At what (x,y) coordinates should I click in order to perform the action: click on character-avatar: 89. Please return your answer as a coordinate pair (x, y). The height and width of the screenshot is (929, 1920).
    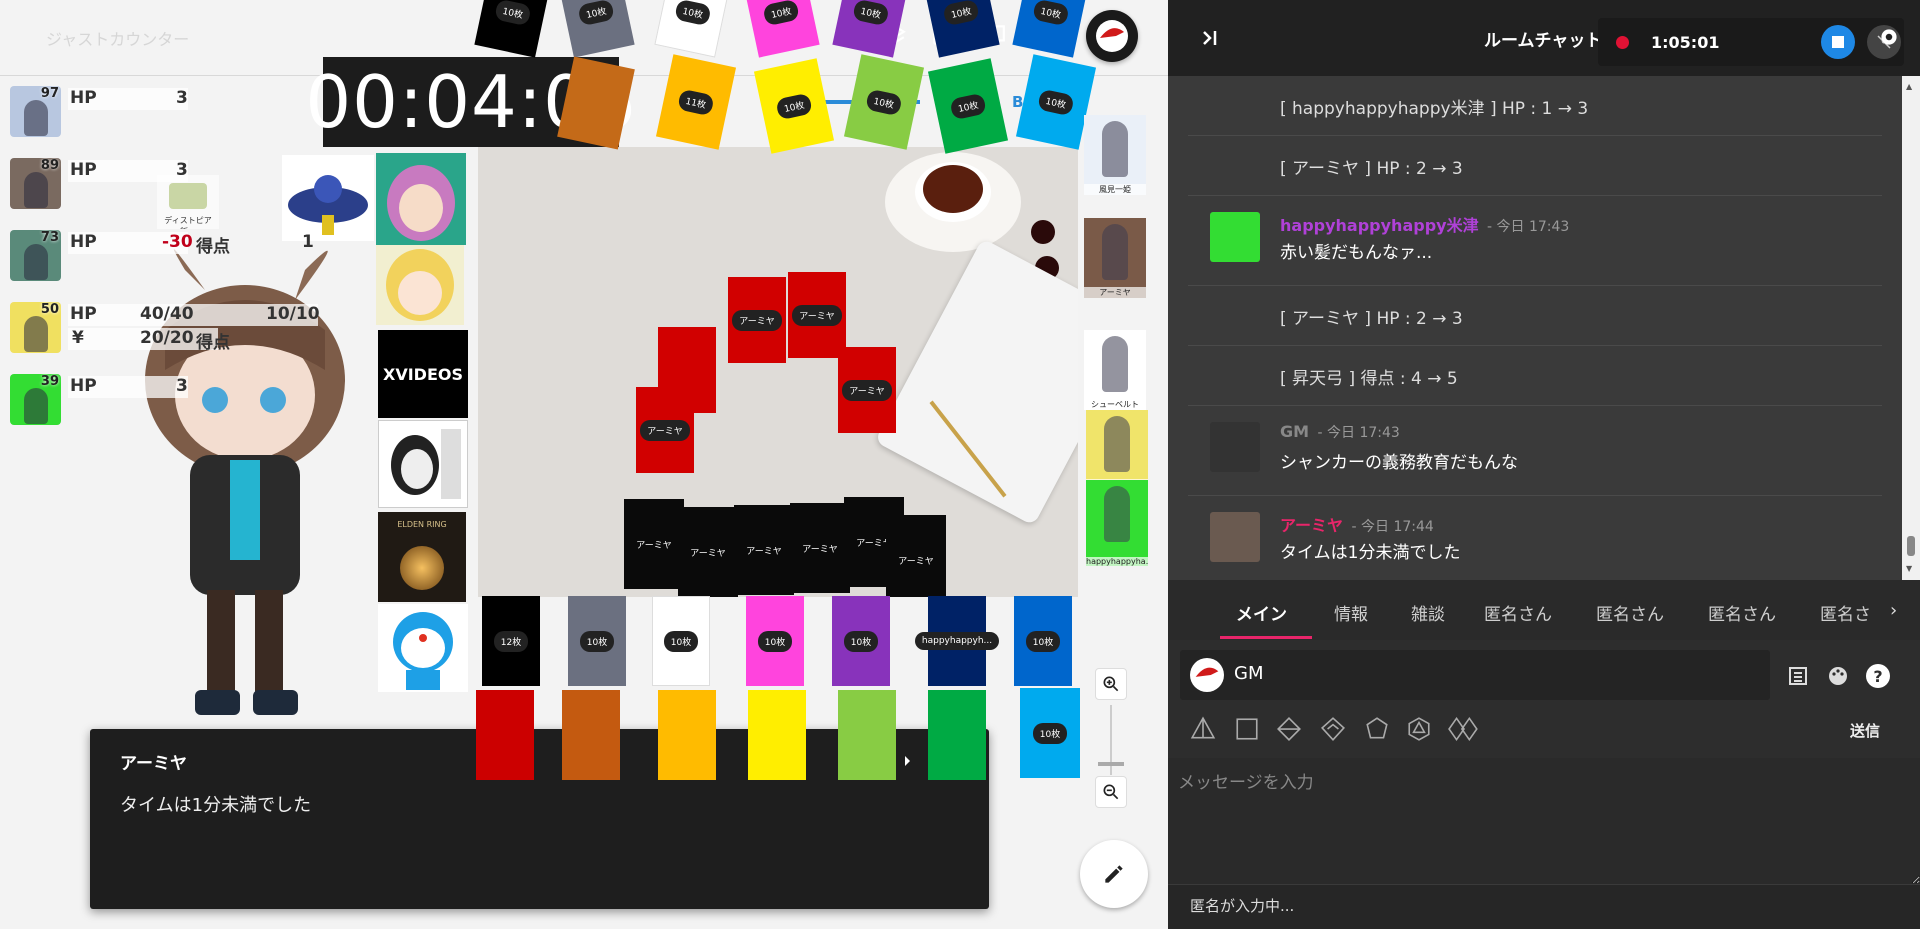
    Looking at the image, I should click on (35, 183).